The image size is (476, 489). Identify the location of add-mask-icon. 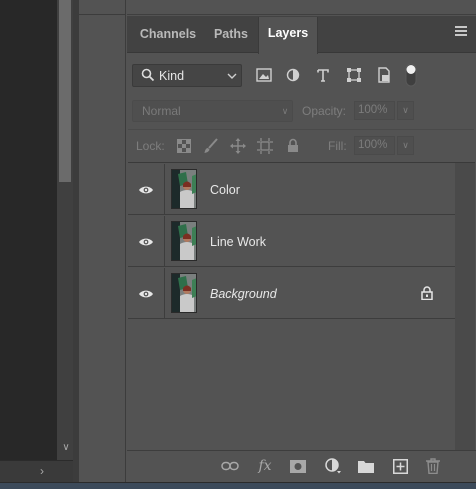
(298, 466).